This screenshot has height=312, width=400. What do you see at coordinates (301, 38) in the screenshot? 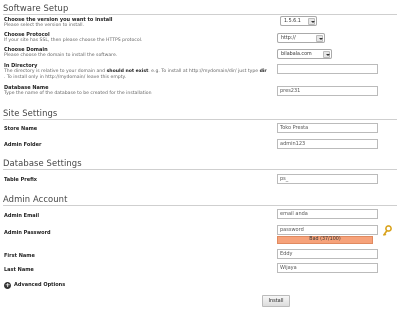
I see `protocol-select: http://` at bounding box center [301, 38].